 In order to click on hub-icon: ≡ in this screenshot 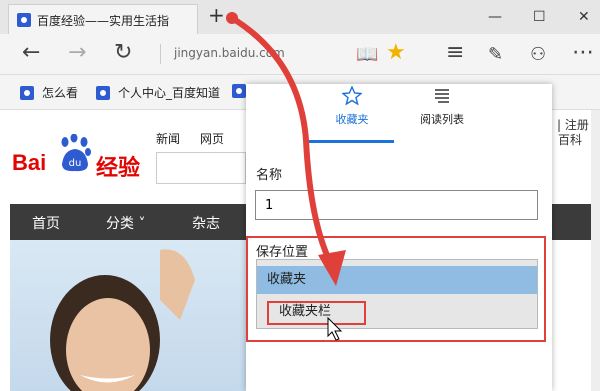, I will do `click(455, 53)`.